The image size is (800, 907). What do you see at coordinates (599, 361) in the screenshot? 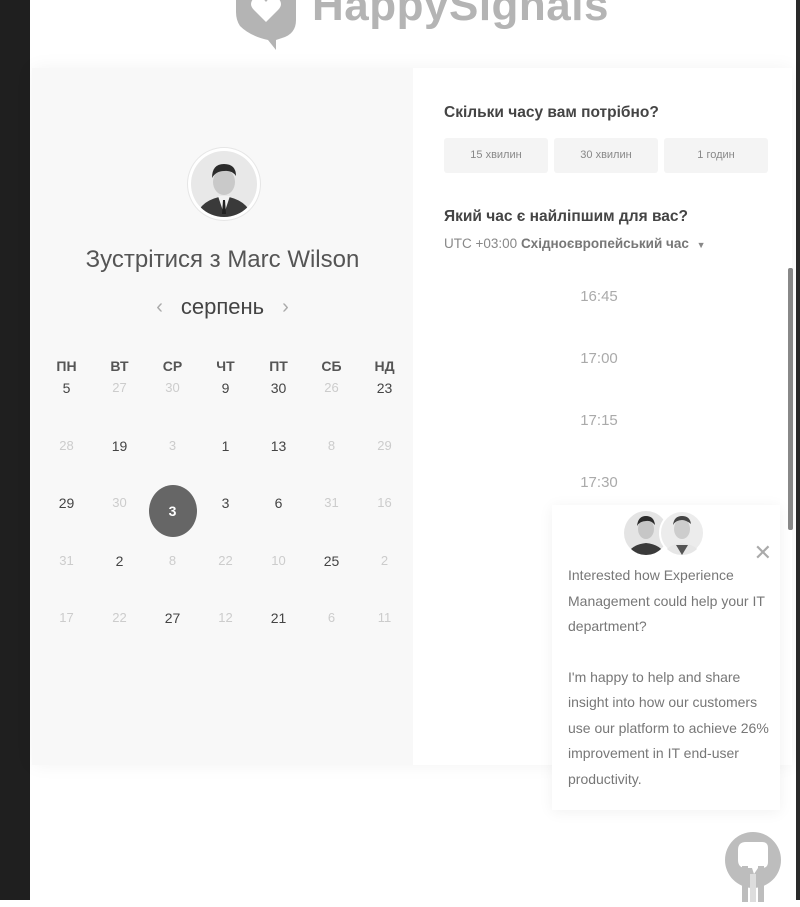
I see `time-slot: 17:00` at bounding box center [599, 361].